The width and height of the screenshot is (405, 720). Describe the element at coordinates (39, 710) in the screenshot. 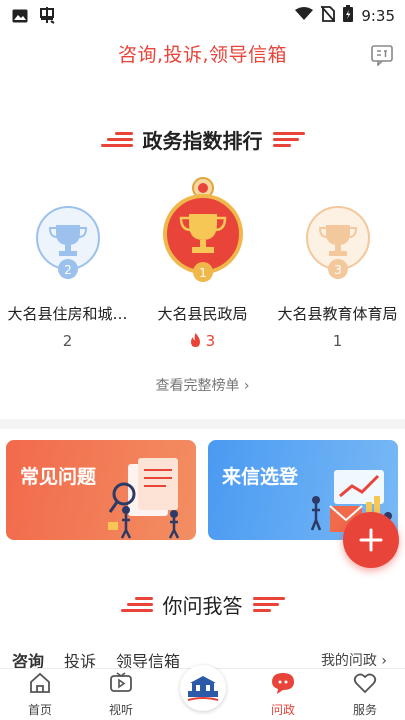

I see `nav-home-label: 首页` at that location.